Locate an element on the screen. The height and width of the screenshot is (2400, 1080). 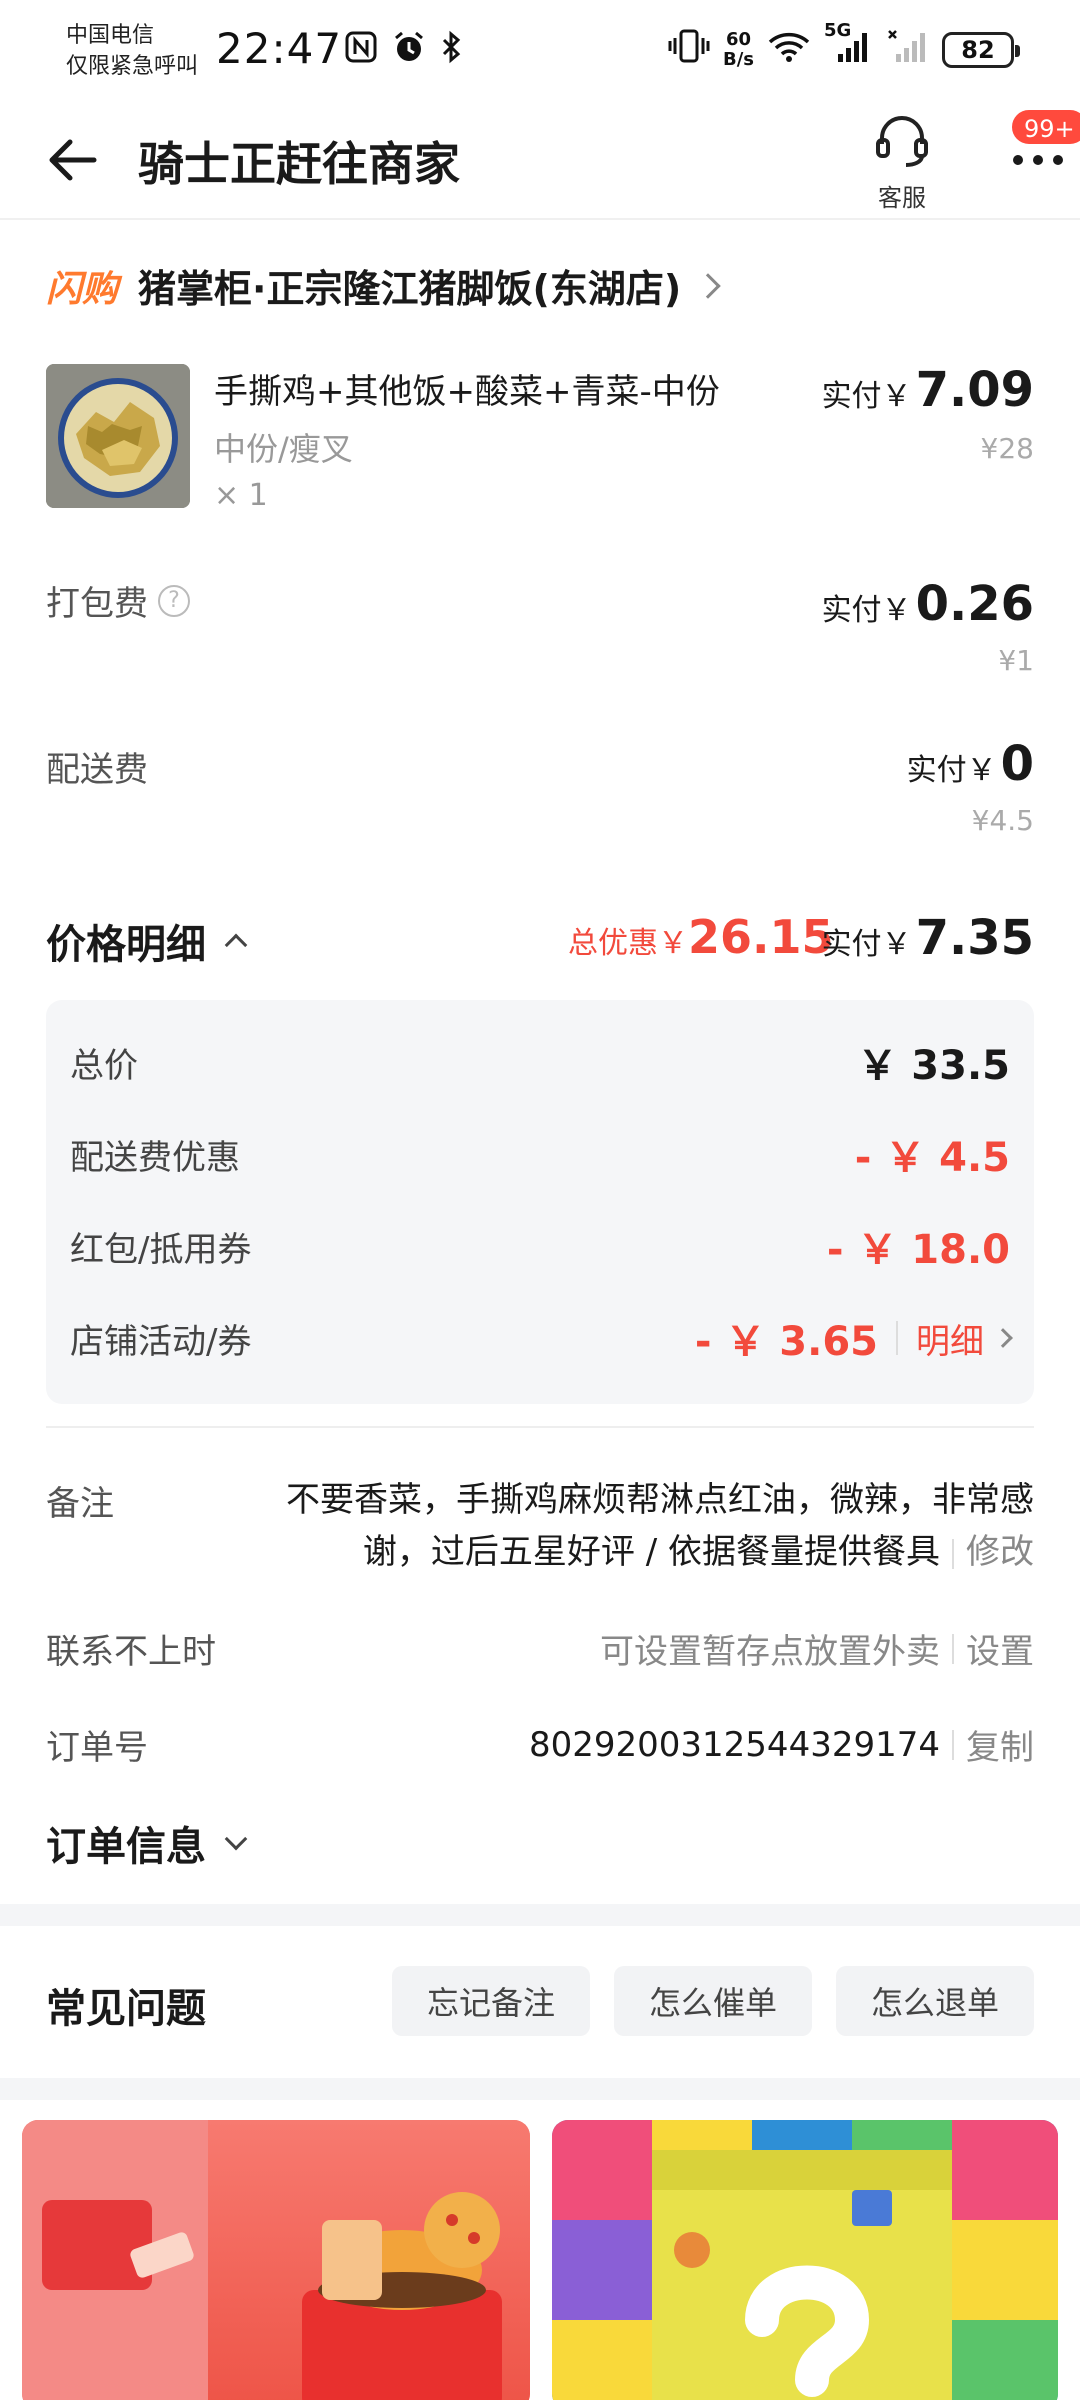
top-nav-bar: 骑士正赶往商家 客服 is located at coordinates (540, 160).